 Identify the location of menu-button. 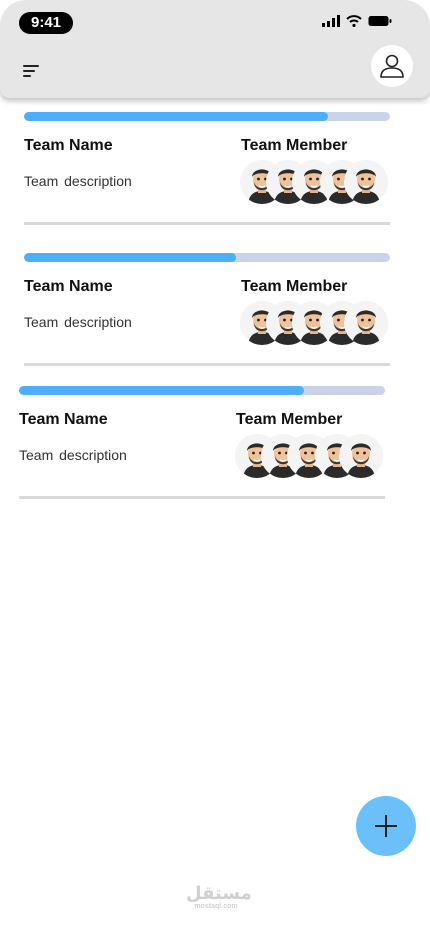
(32, 71).